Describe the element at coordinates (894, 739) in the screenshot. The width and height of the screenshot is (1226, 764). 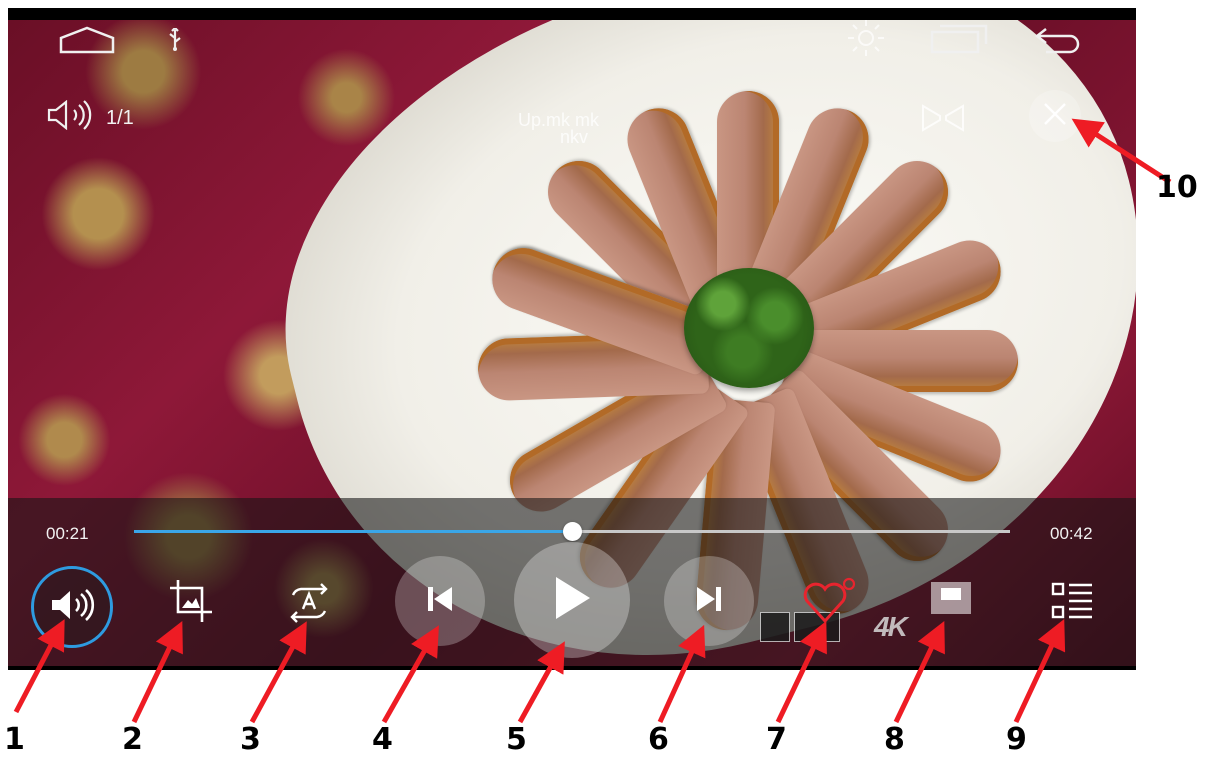
I see `callout-label-8: 8` at that location.